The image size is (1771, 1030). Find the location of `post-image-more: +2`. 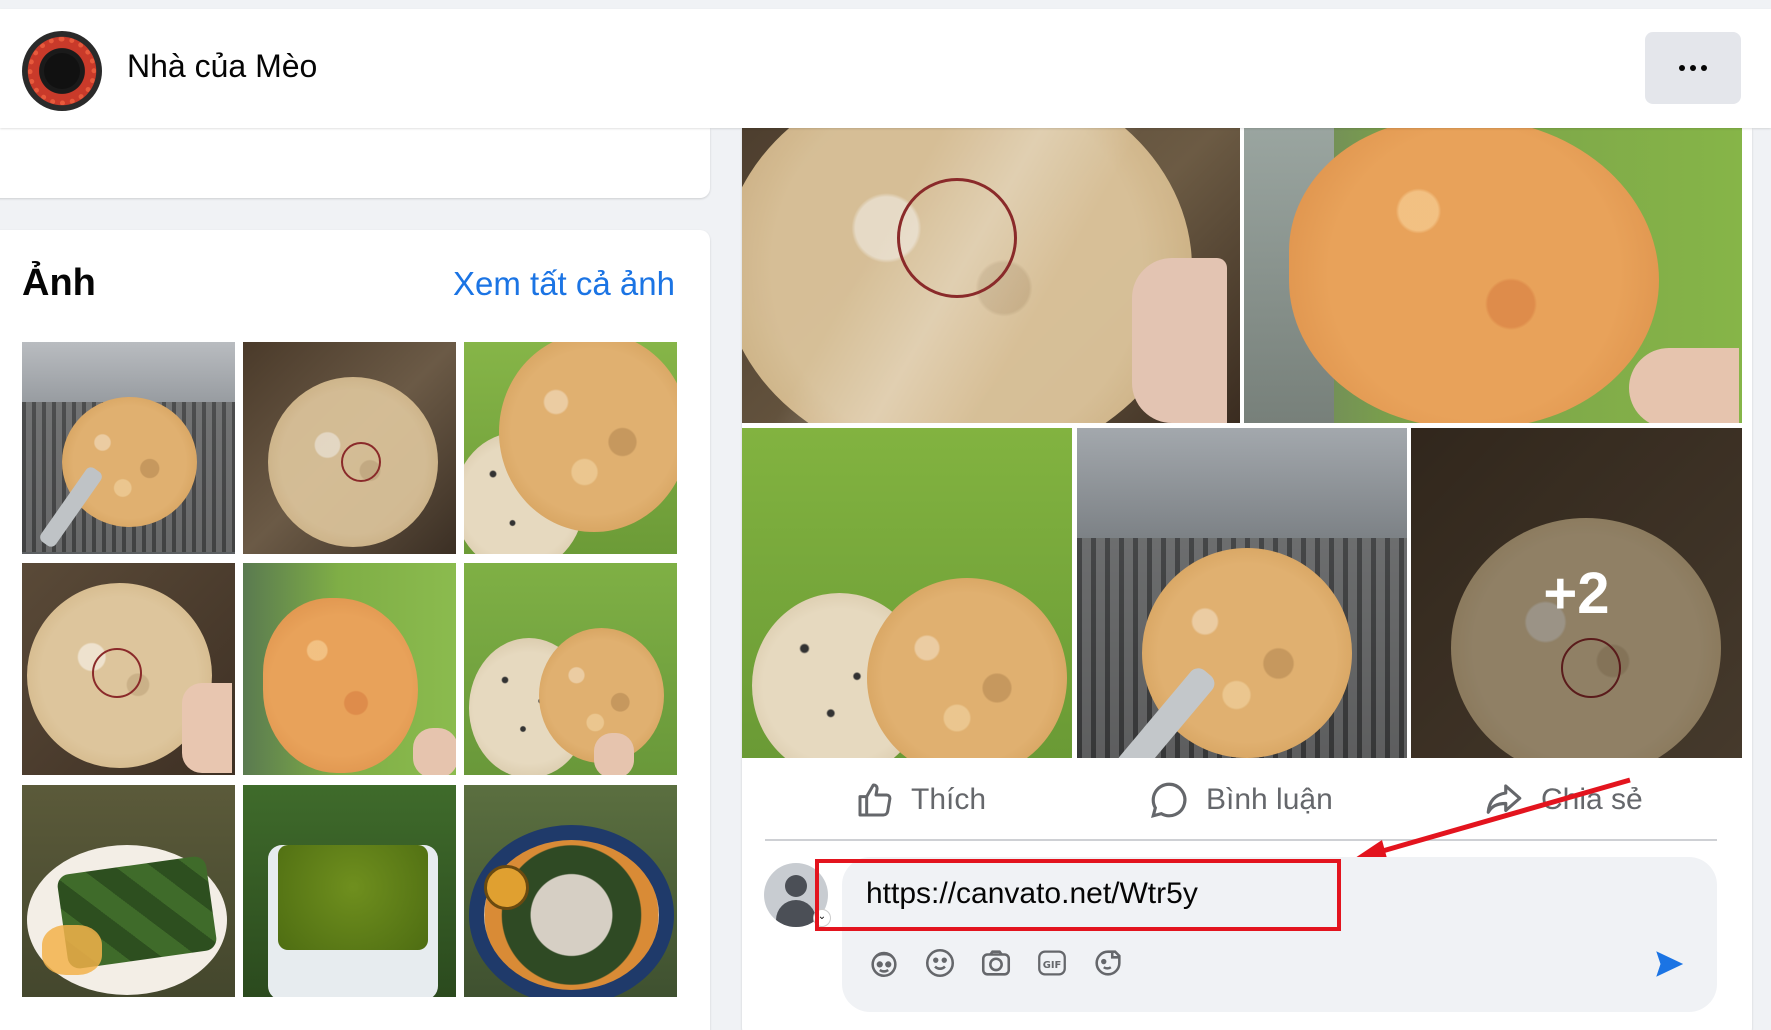

post-image-more: +2 is located at coordinates (1576, 593).